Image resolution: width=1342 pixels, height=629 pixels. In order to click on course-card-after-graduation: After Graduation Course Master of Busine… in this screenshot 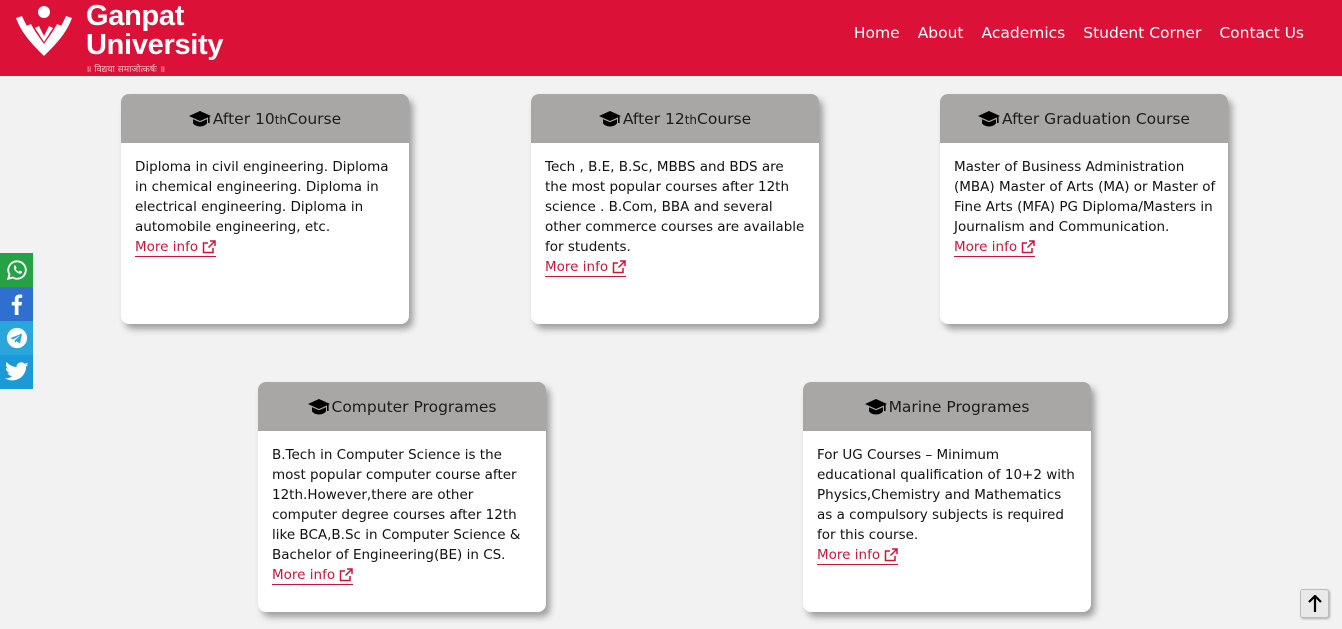, I will do `click(1084, 209)`.